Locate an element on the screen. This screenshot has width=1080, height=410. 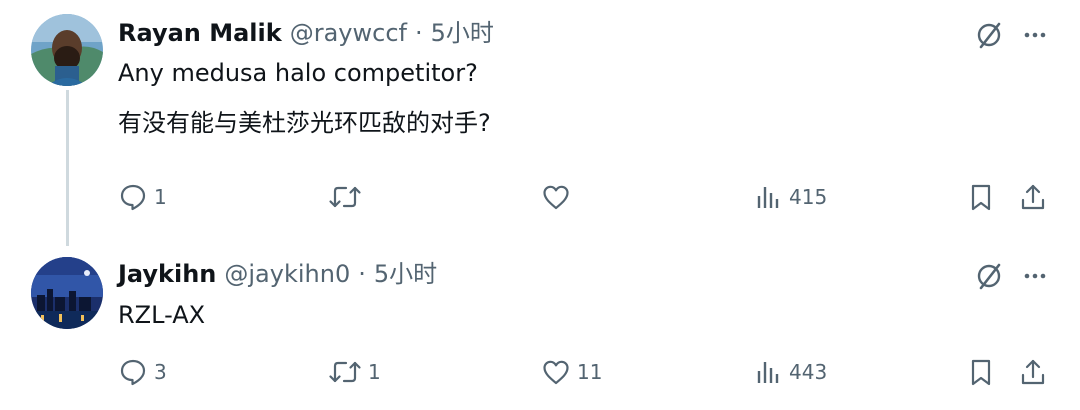
post-action-bar: 1 415 is located at coordinates (540, 197).